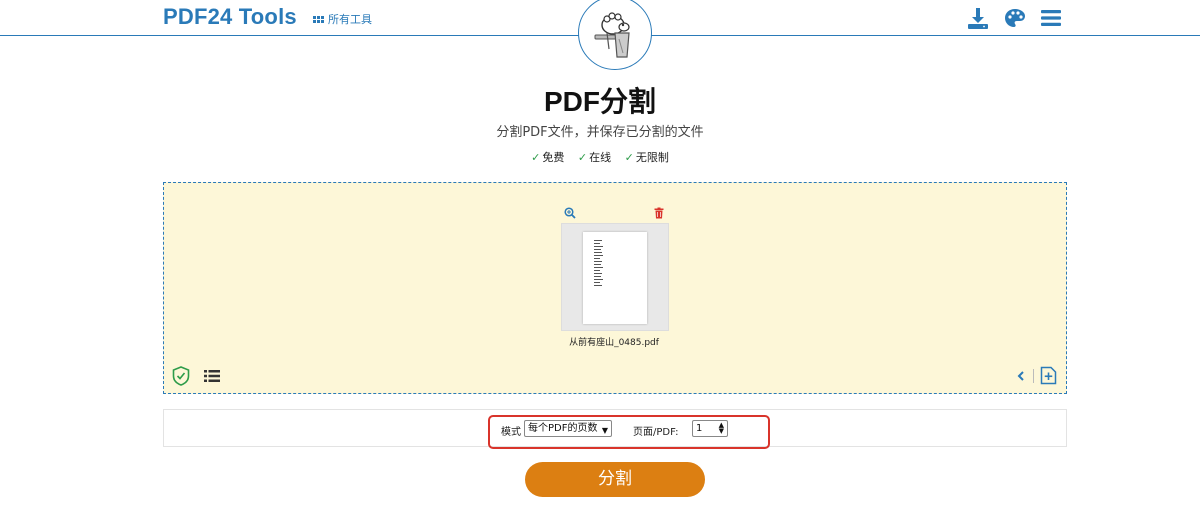 This screenshot has width=1200, height=516. Describe the element at coordinates (1051, 18) in the screenshot. I see `menu-icon` at that location.